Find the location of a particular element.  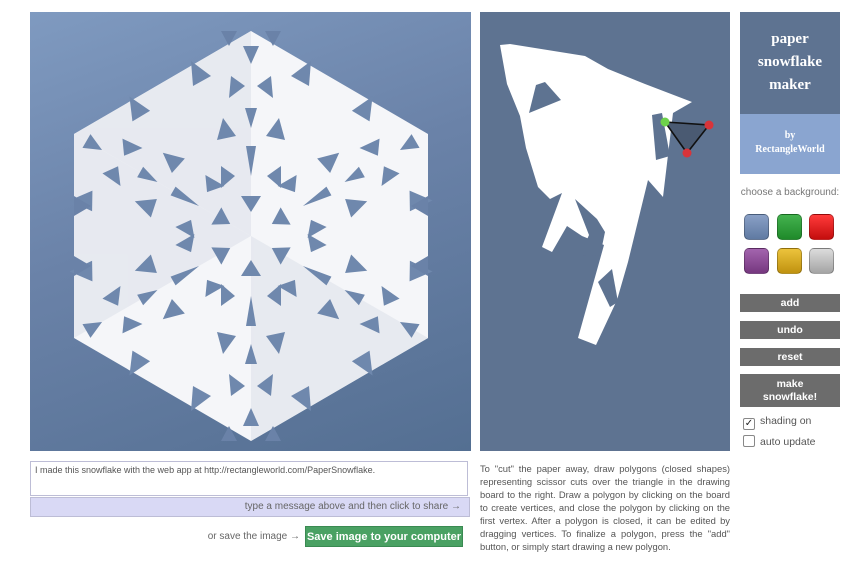

shading-label: shading on is located at coordinates (786, 421).